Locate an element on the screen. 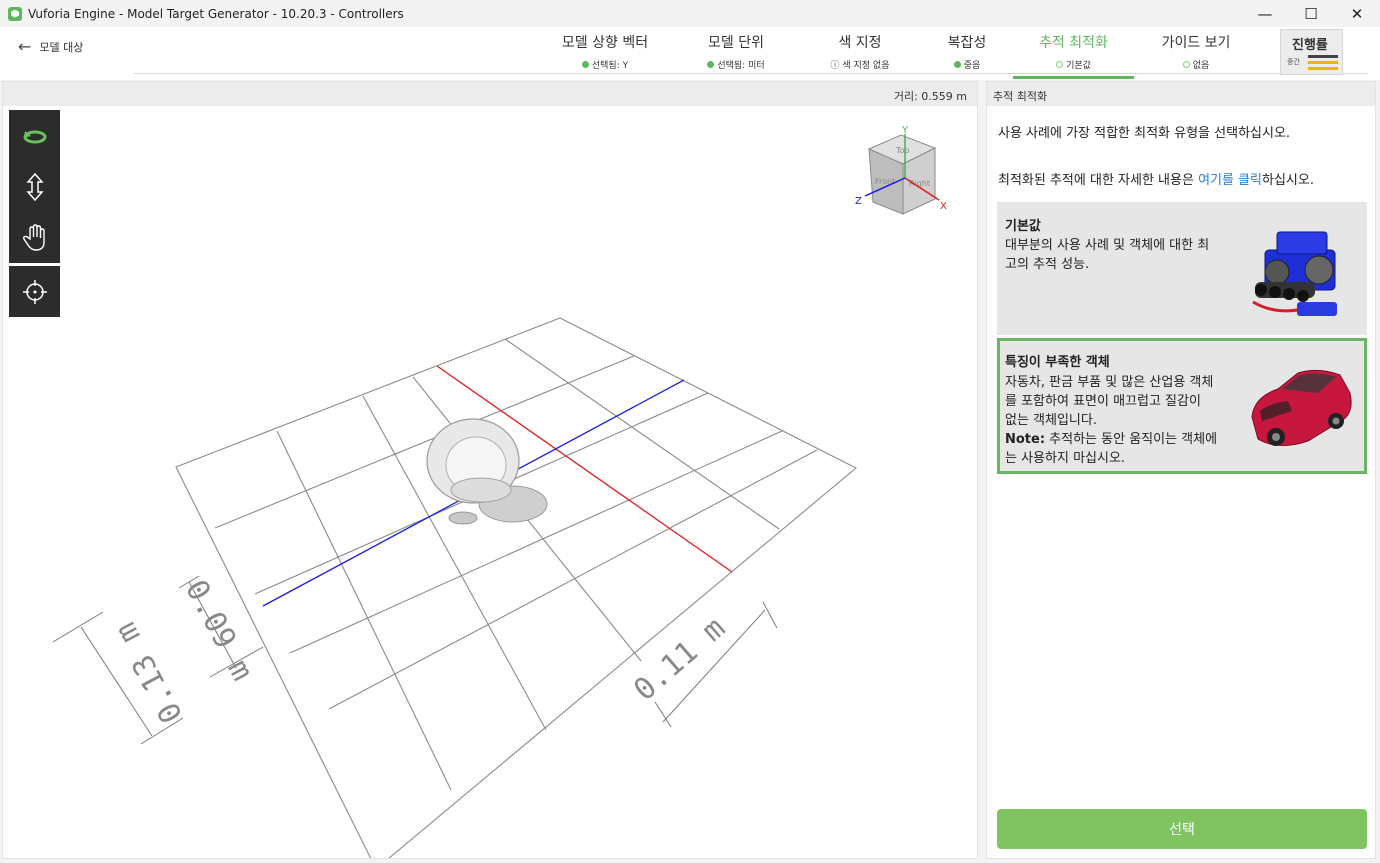 Image resolution: width=1380 pixels, height=863 pixels. orbit-tool-button is located at coordinates (34, 135).